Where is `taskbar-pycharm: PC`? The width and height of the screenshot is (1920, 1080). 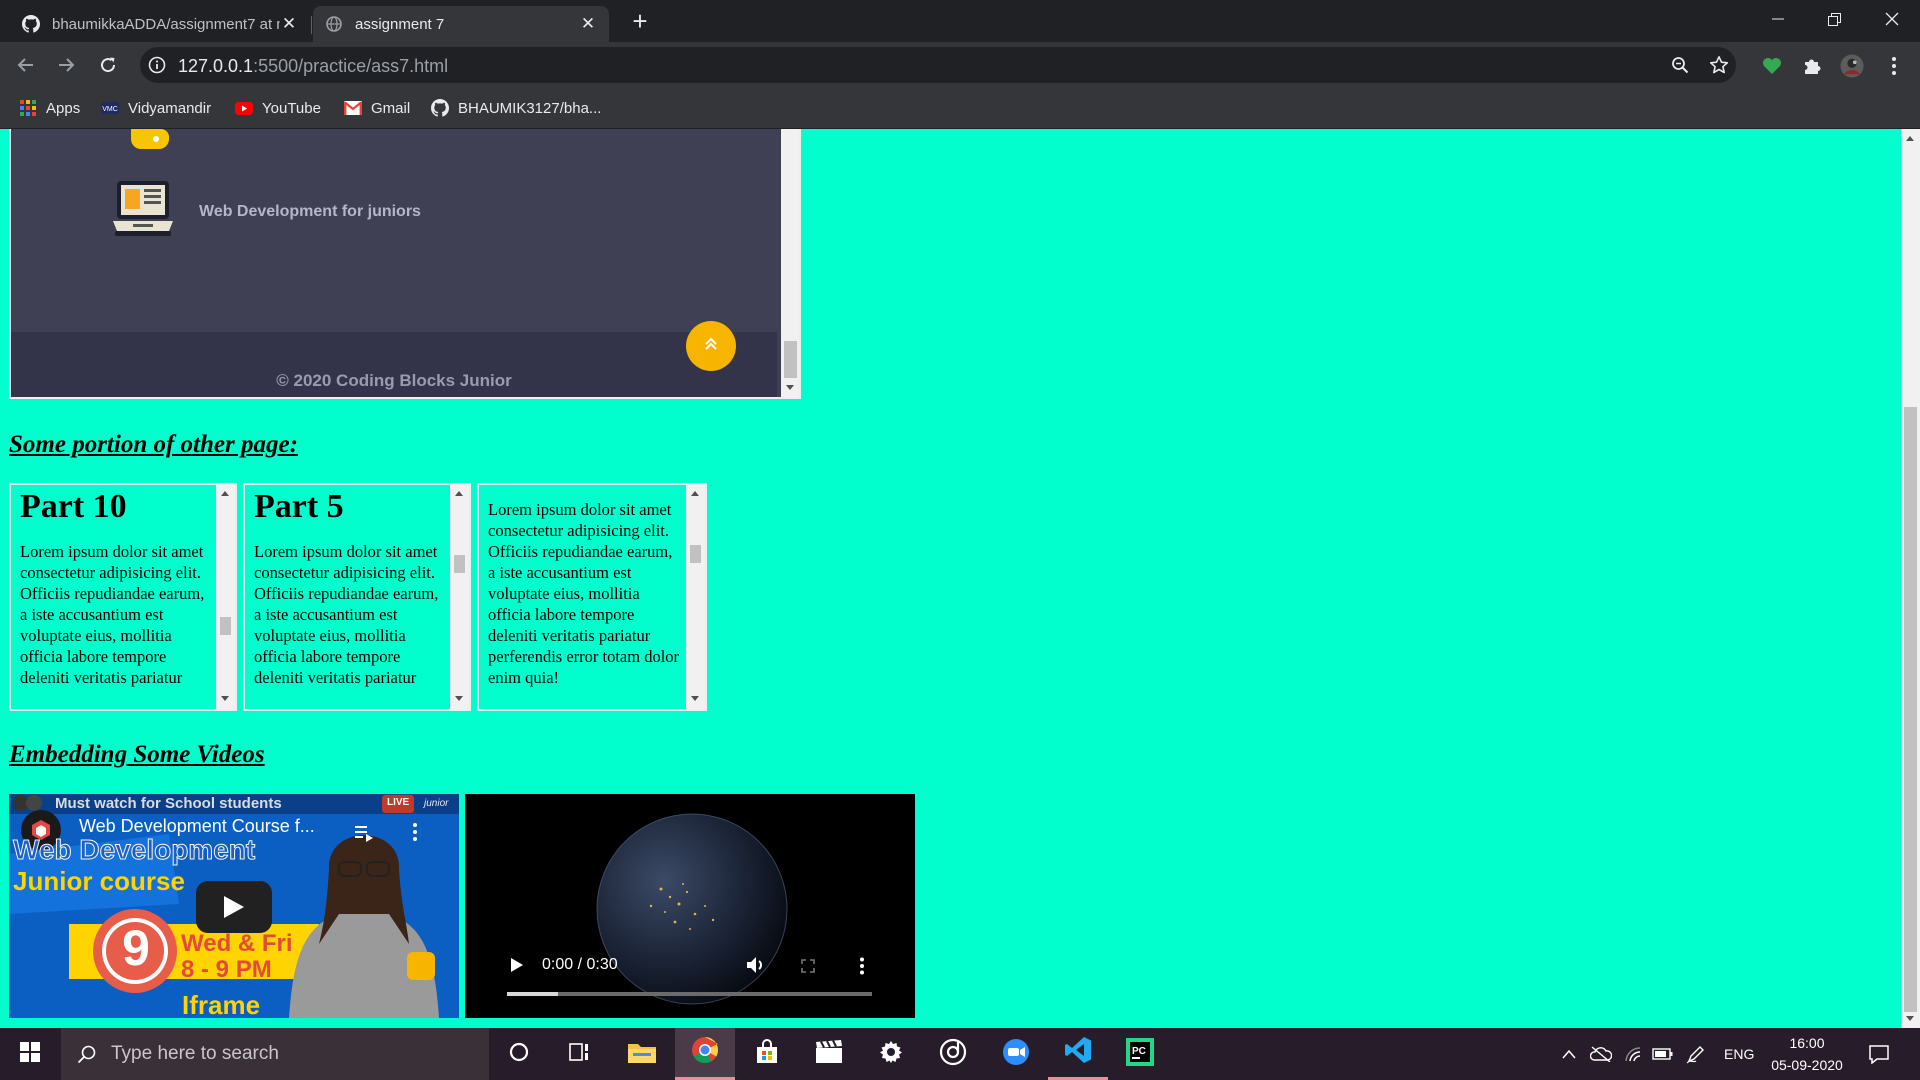
taskbar-pycharm: PC is located at coordinates (1140, 1054).